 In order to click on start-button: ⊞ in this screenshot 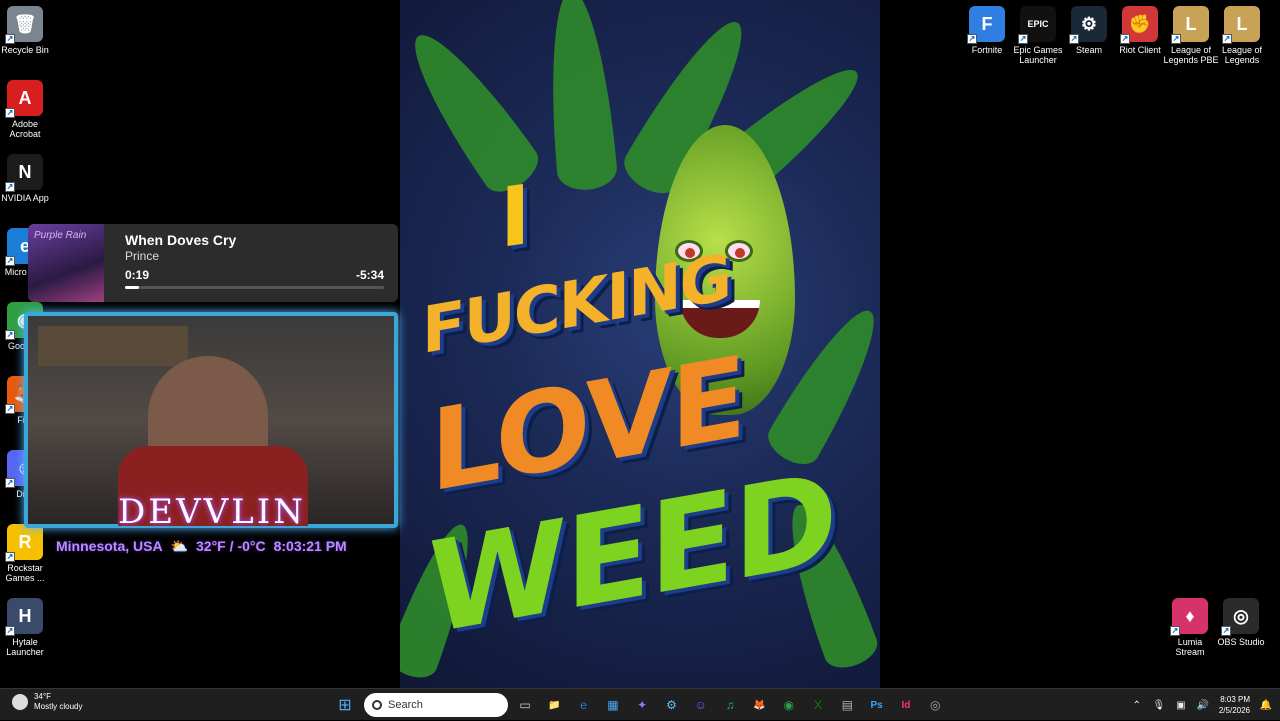, I will do `click(345, 705)`.